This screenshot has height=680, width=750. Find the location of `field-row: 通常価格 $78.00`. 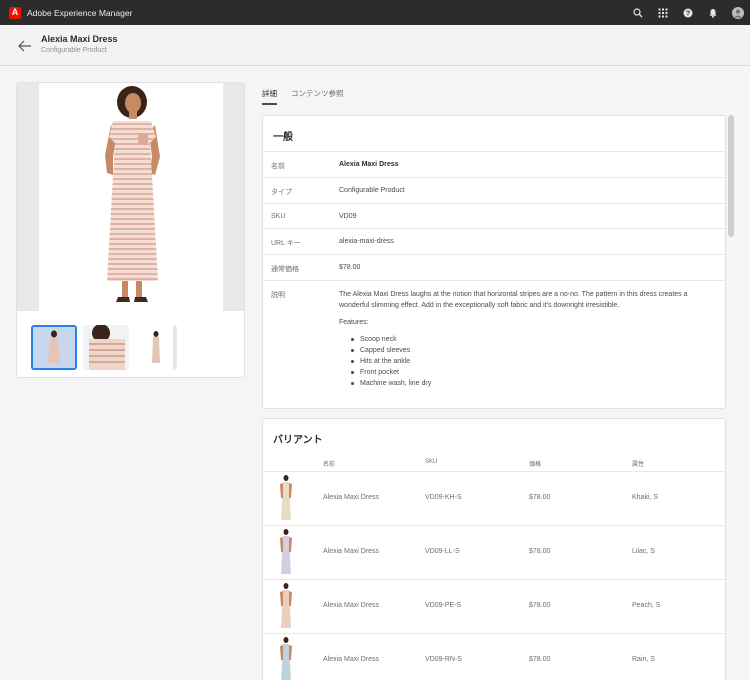

field-row: 通常価格 $78.00 is located at coordinates (494, 267).